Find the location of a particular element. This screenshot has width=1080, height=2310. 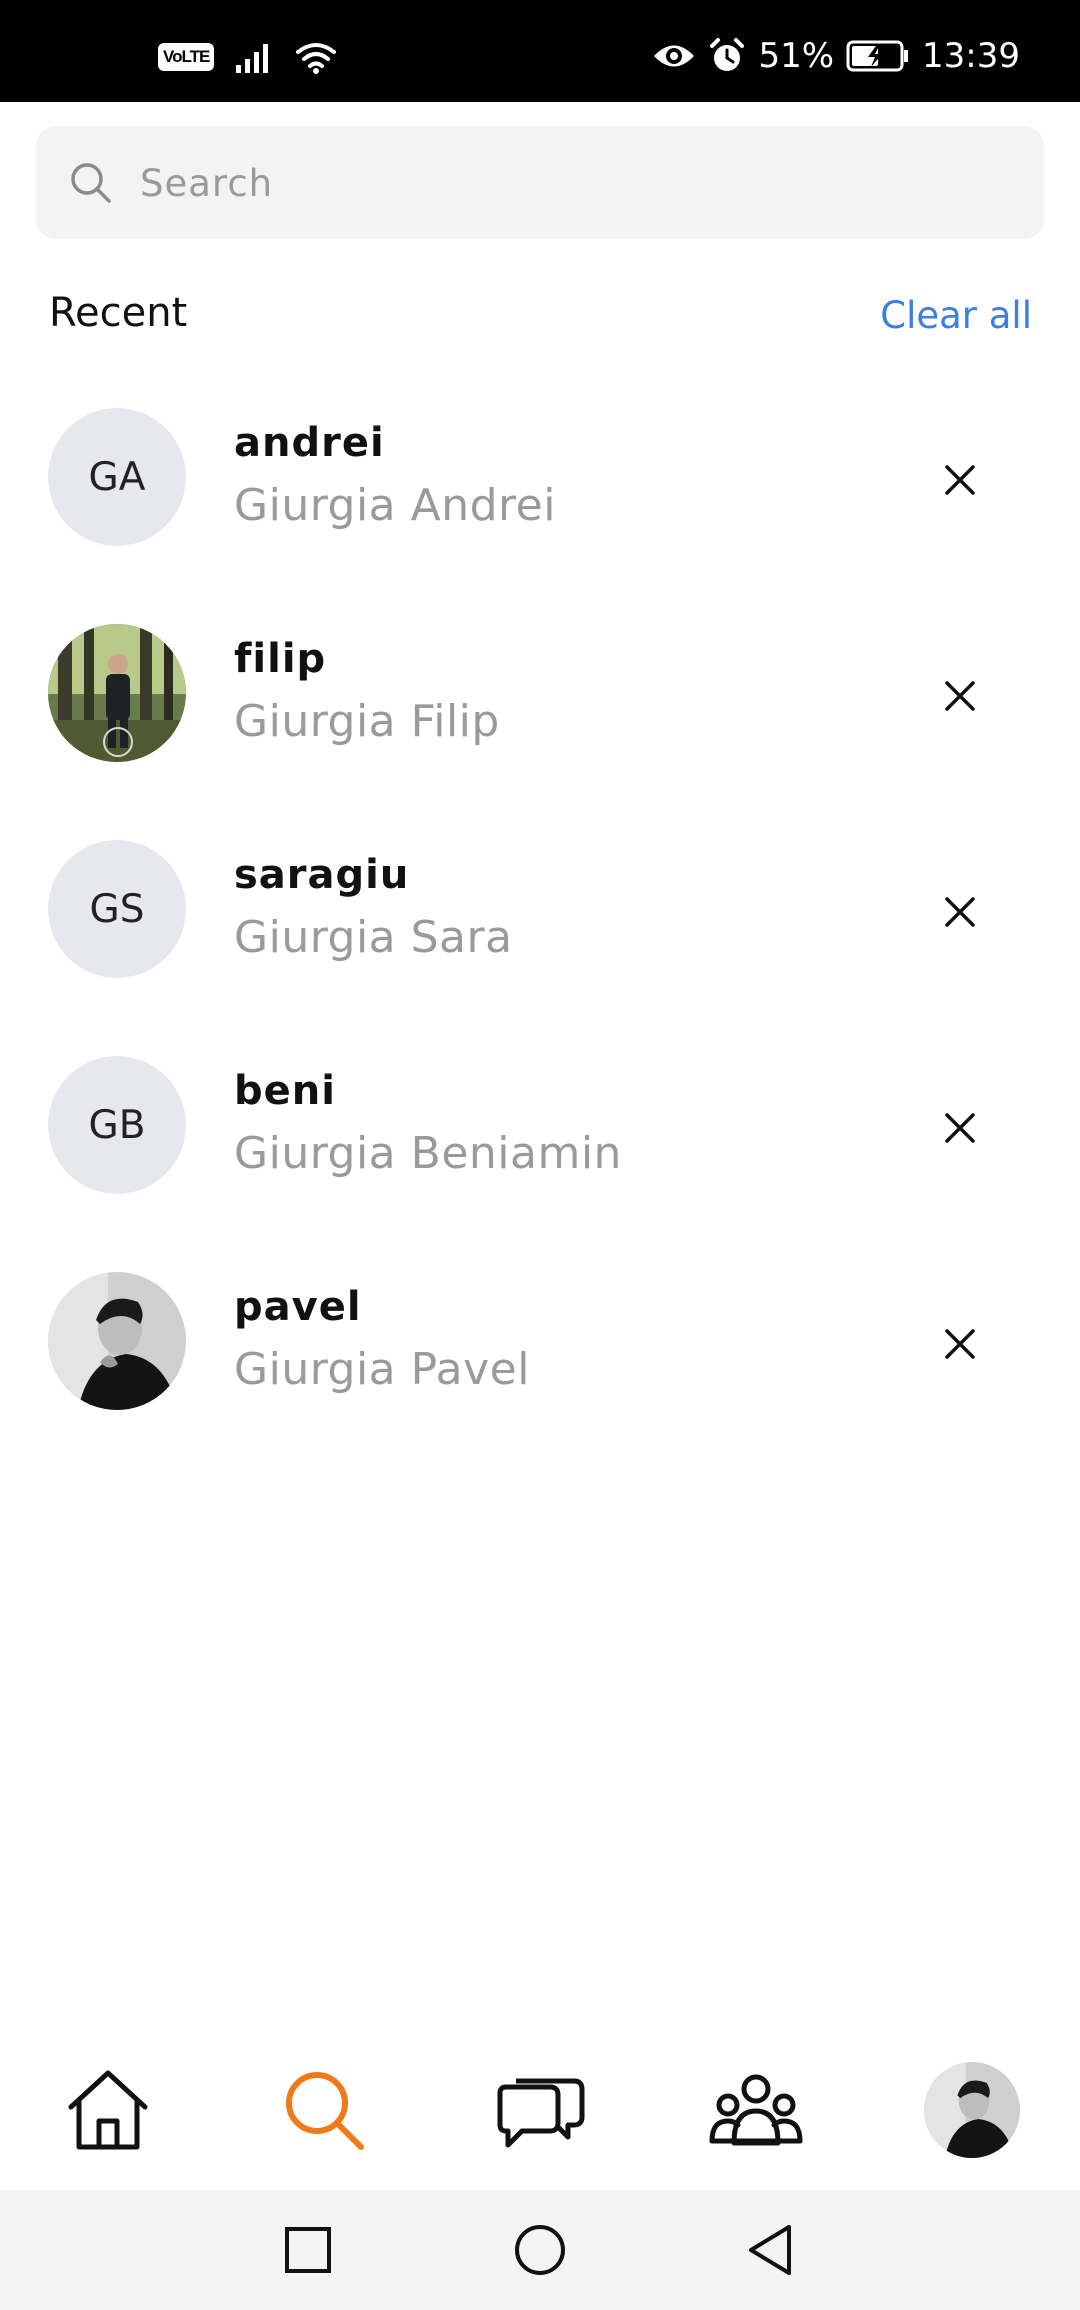

avatar: GS is located at coordinates (117, 909).